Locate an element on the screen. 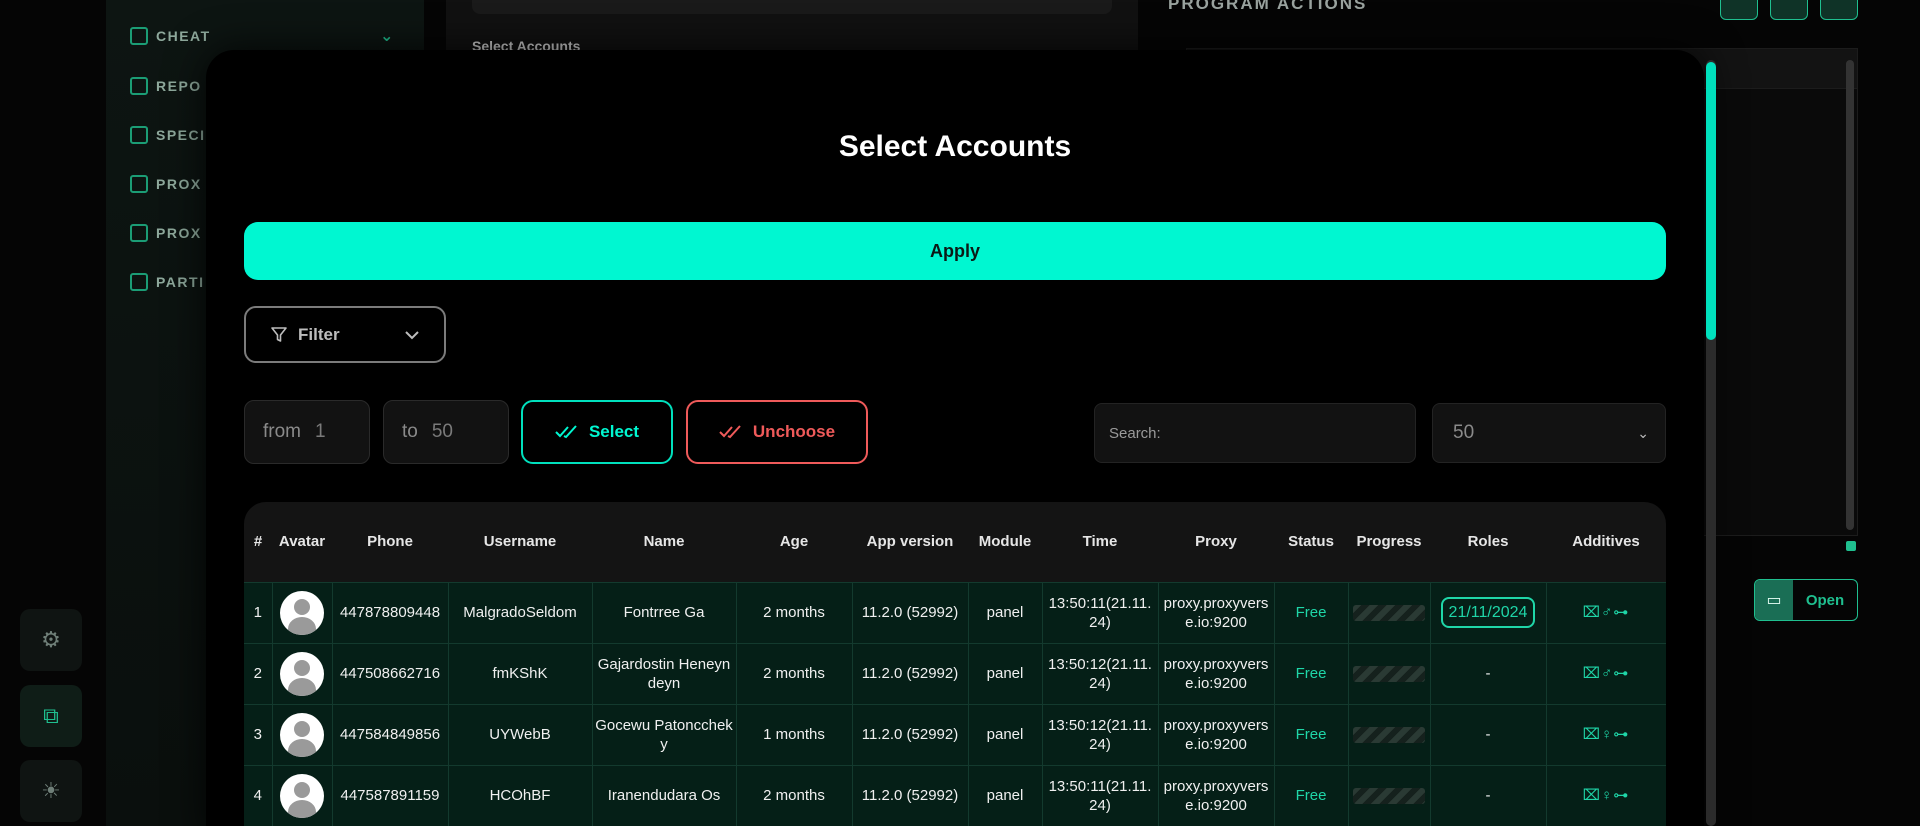 This screenshot has height=826, width=1920. name-cell: Gajardostin Heneyndeyn is located at coordinates (664, 673).